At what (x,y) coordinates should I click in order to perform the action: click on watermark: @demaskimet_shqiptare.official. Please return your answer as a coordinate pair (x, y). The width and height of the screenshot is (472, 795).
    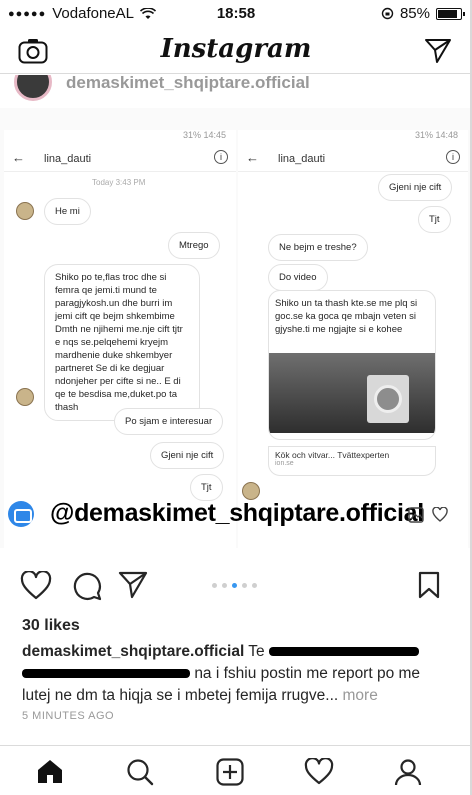
    Looking at the image, I should click on (236, 514).